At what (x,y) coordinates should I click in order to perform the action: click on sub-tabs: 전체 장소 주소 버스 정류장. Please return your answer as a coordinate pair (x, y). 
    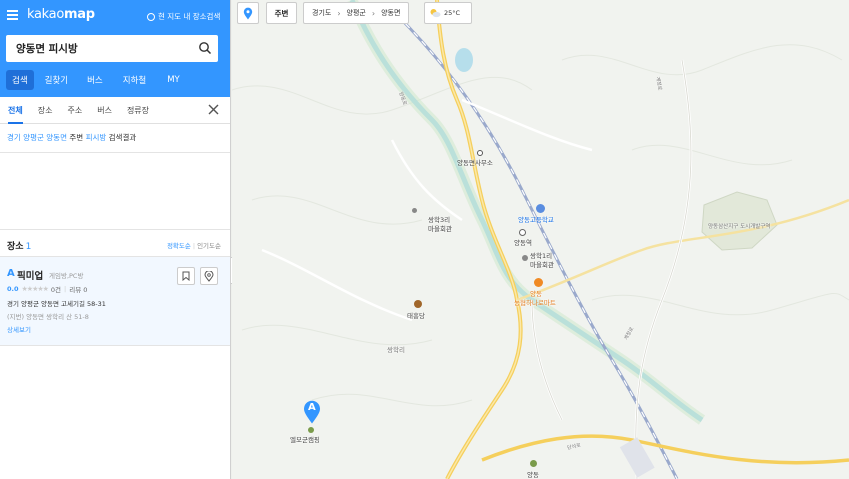
    Looking at the image, I should click on (115, 110).